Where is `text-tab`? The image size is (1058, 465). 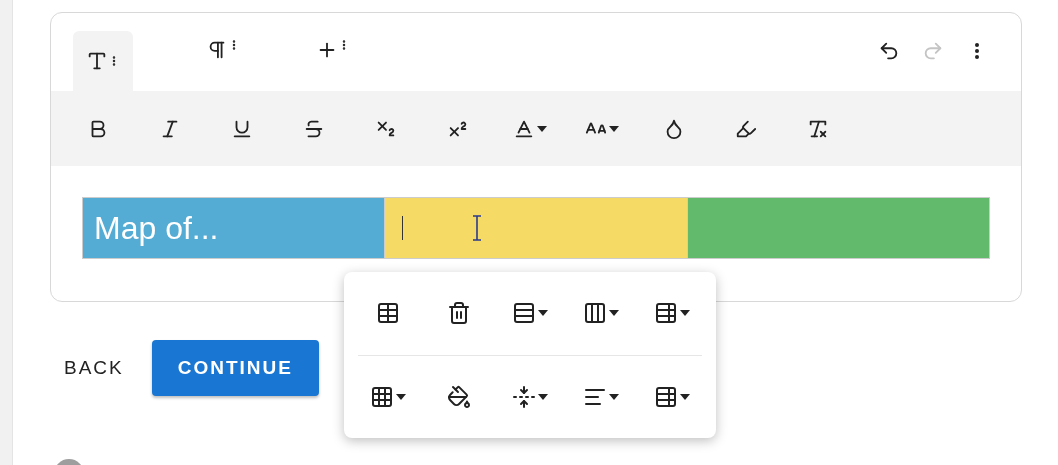 text-tab is located at coordinates (103, 61).